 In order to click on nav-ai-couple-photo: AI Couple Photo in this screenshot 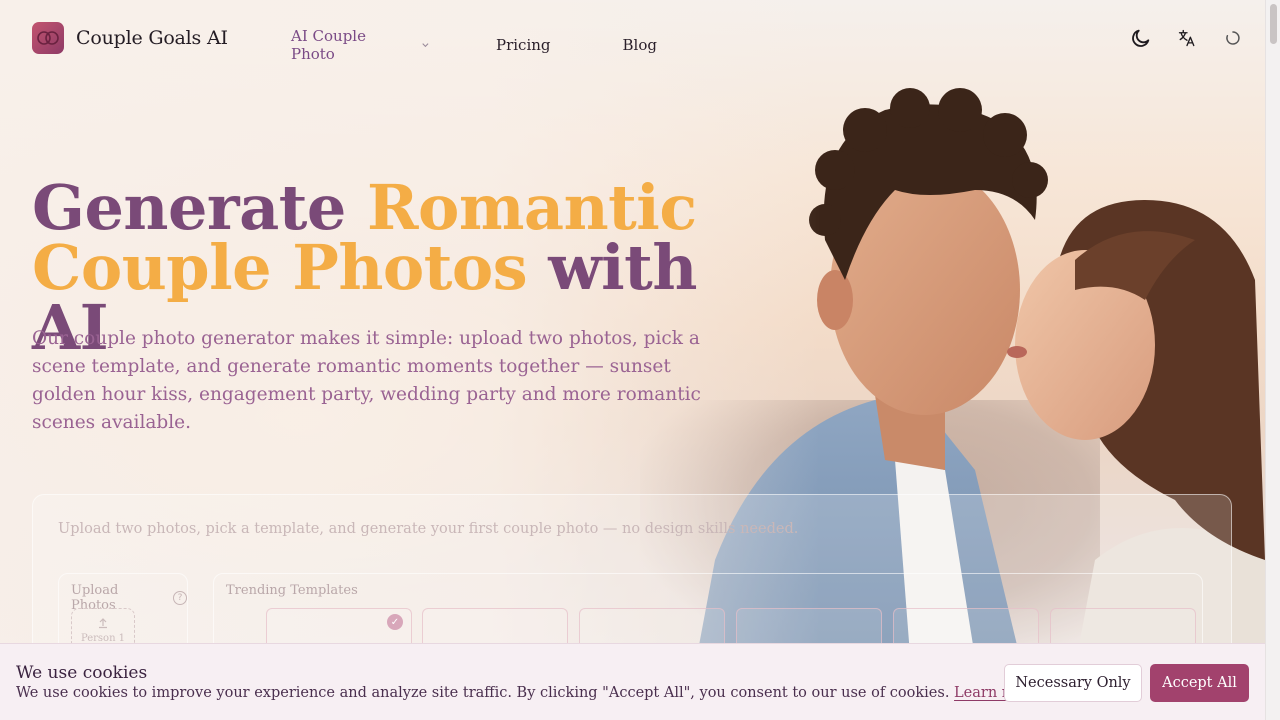, I will do `click(361, 45)`.